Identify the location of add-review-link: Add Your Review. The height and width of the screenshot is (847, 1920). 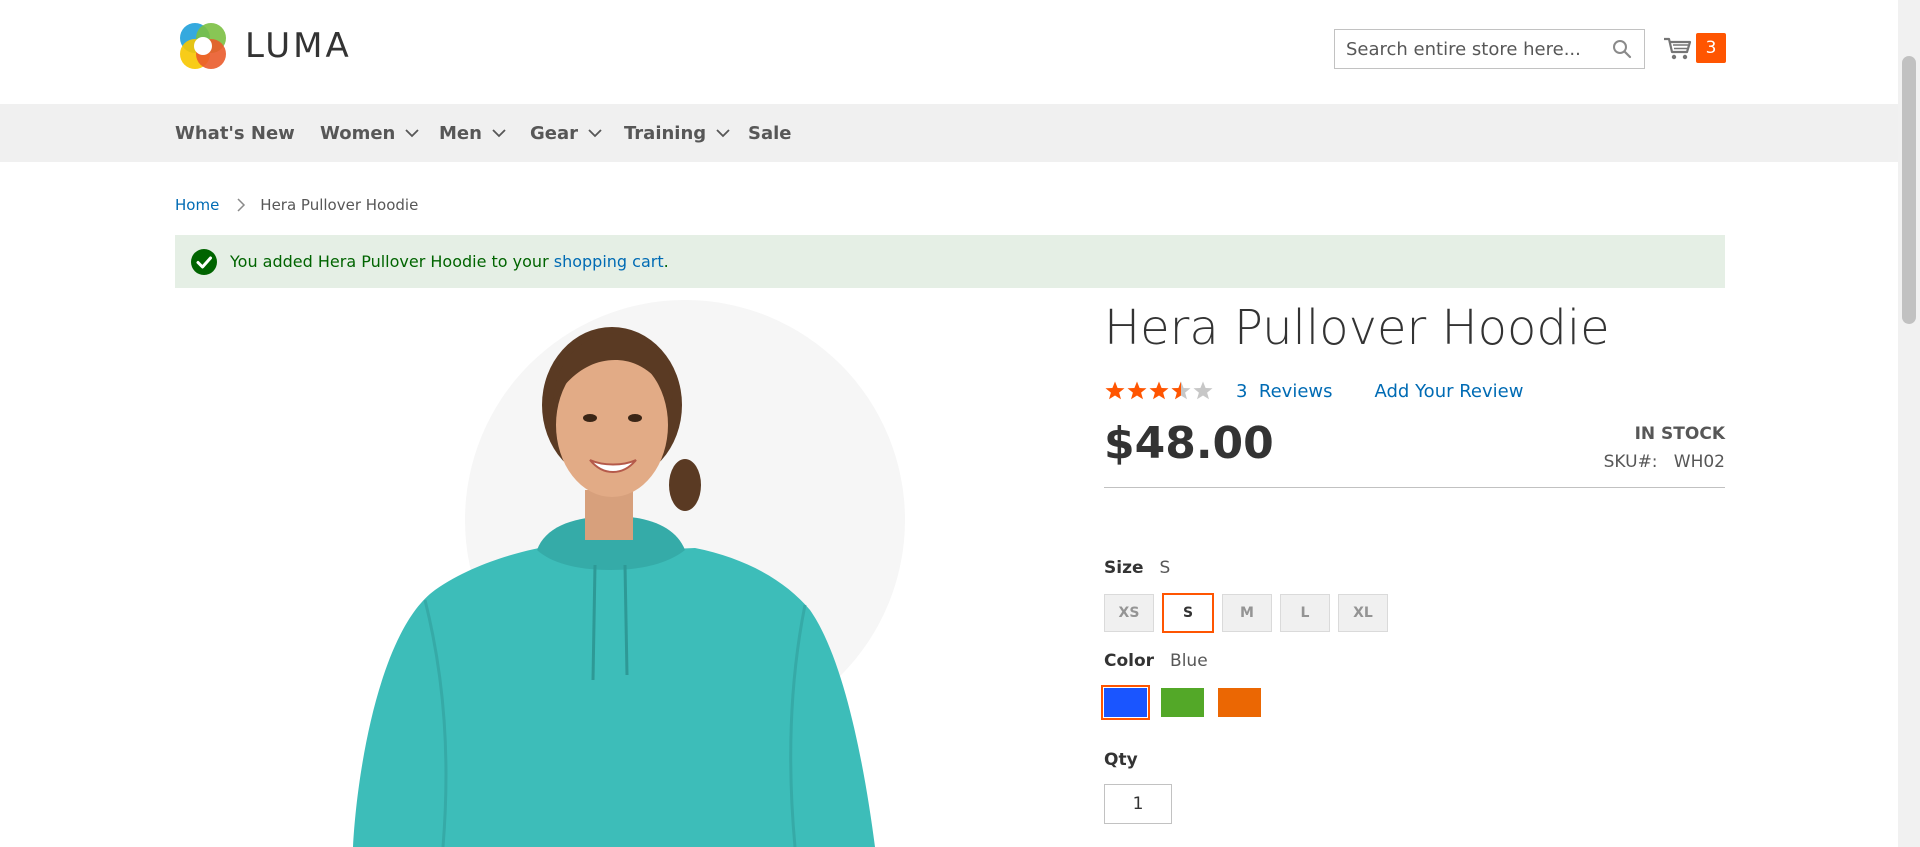
(1449, 391).